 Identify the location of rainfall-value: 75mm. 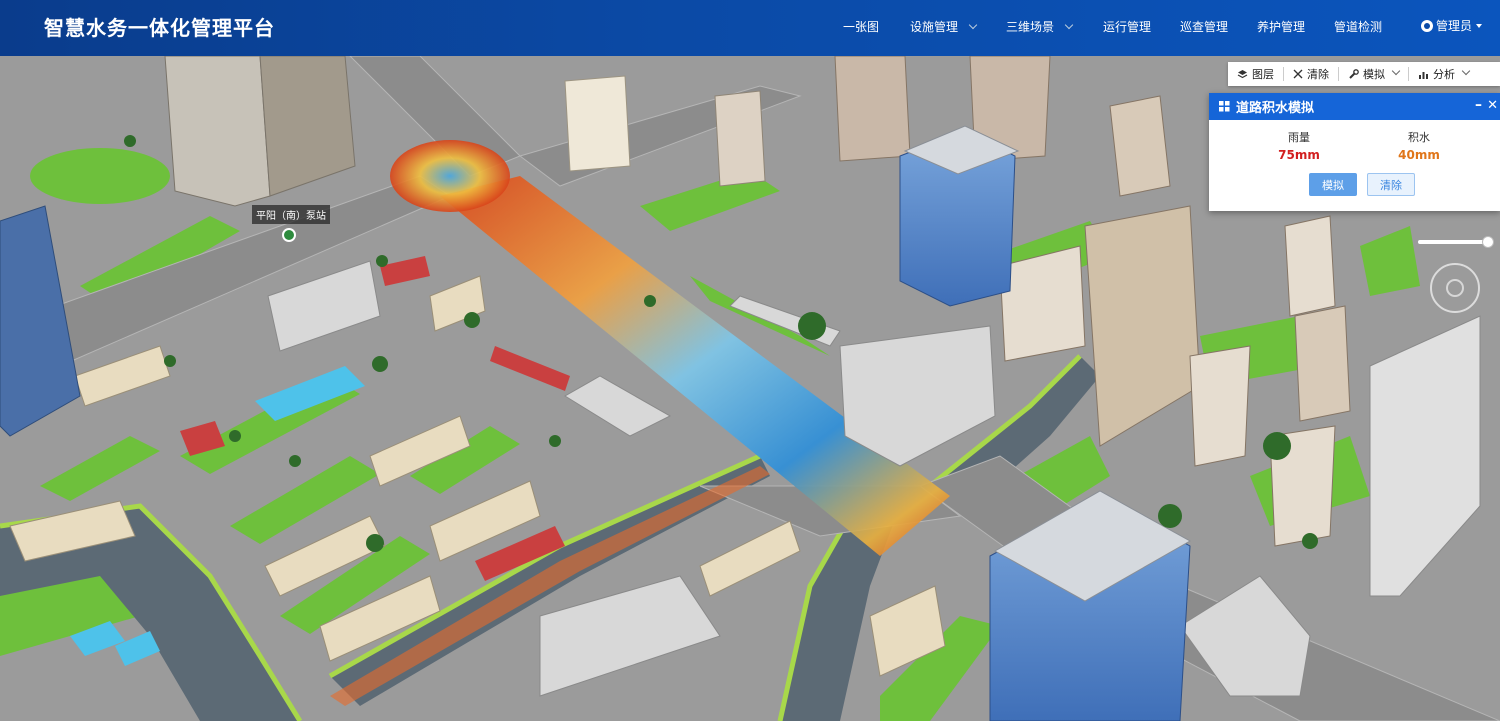
(1299, 155).